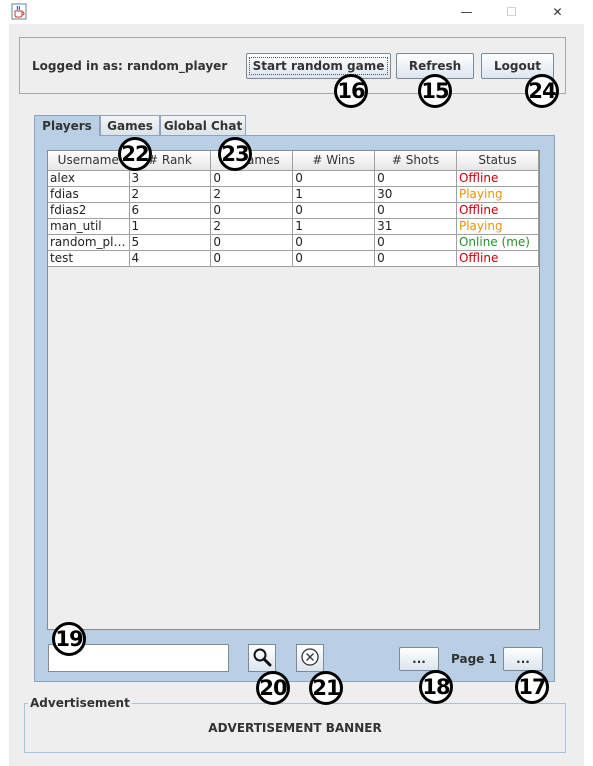 This screenshot has width=593, height=766. I want to click on table-row: man_util 1 2 1 31 Playing, so click(294, 226).